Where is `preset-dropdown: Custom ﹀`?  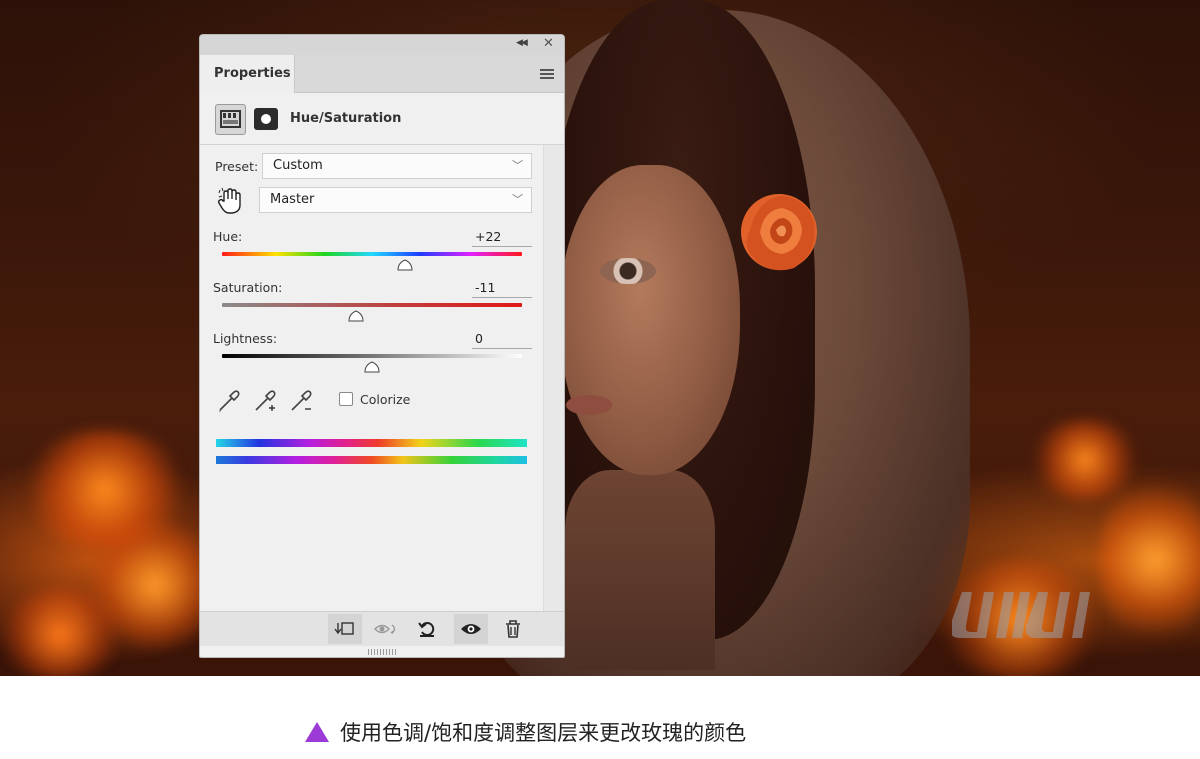 preset-dropdown: Custom ﹀ is located at coordinates (397, 166).